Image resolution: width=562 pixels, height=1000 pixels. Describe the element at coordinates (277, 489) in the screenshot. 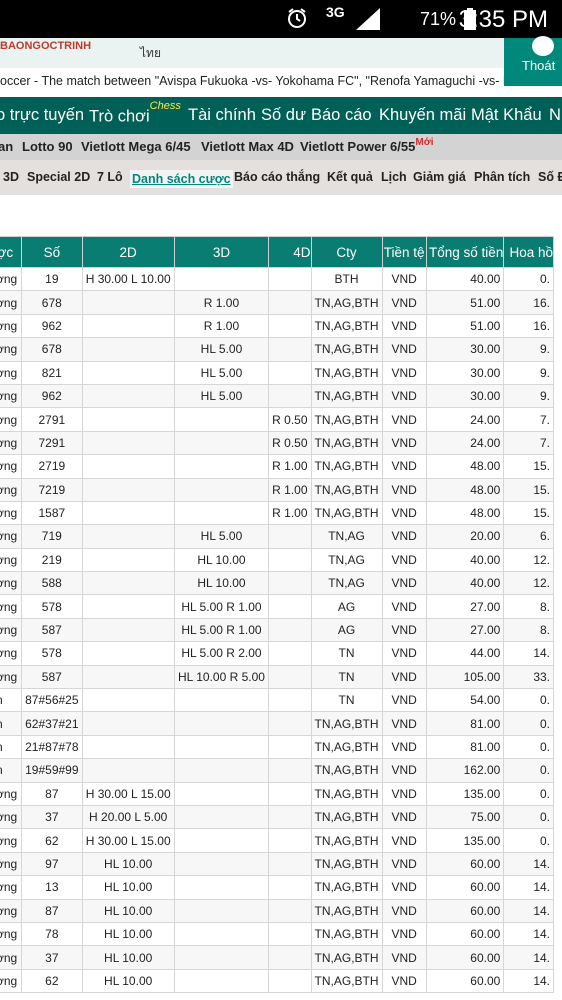

I see `table-row: ờng7219 R 1.00TN,AG,BTHVND48.0015.` at that location.